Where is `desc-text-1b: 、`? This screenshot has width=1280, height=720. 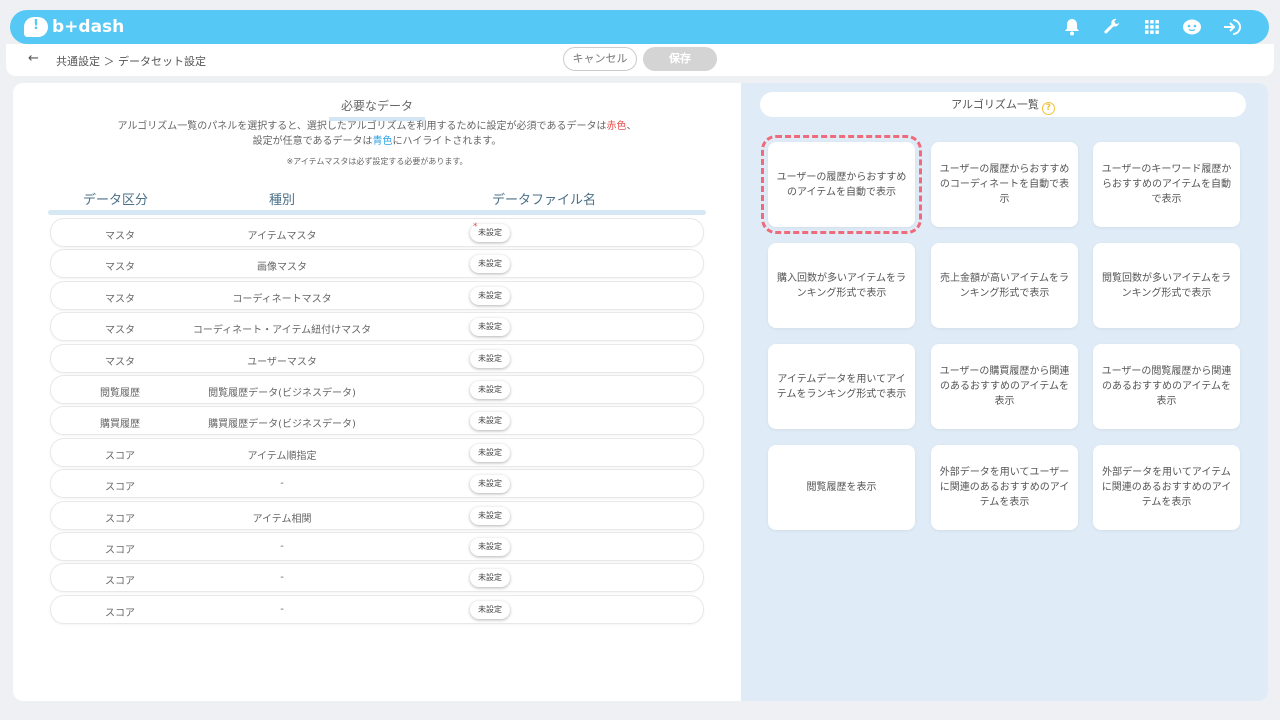
desc-text-1b: 、 is located at coordinates (631, 126).